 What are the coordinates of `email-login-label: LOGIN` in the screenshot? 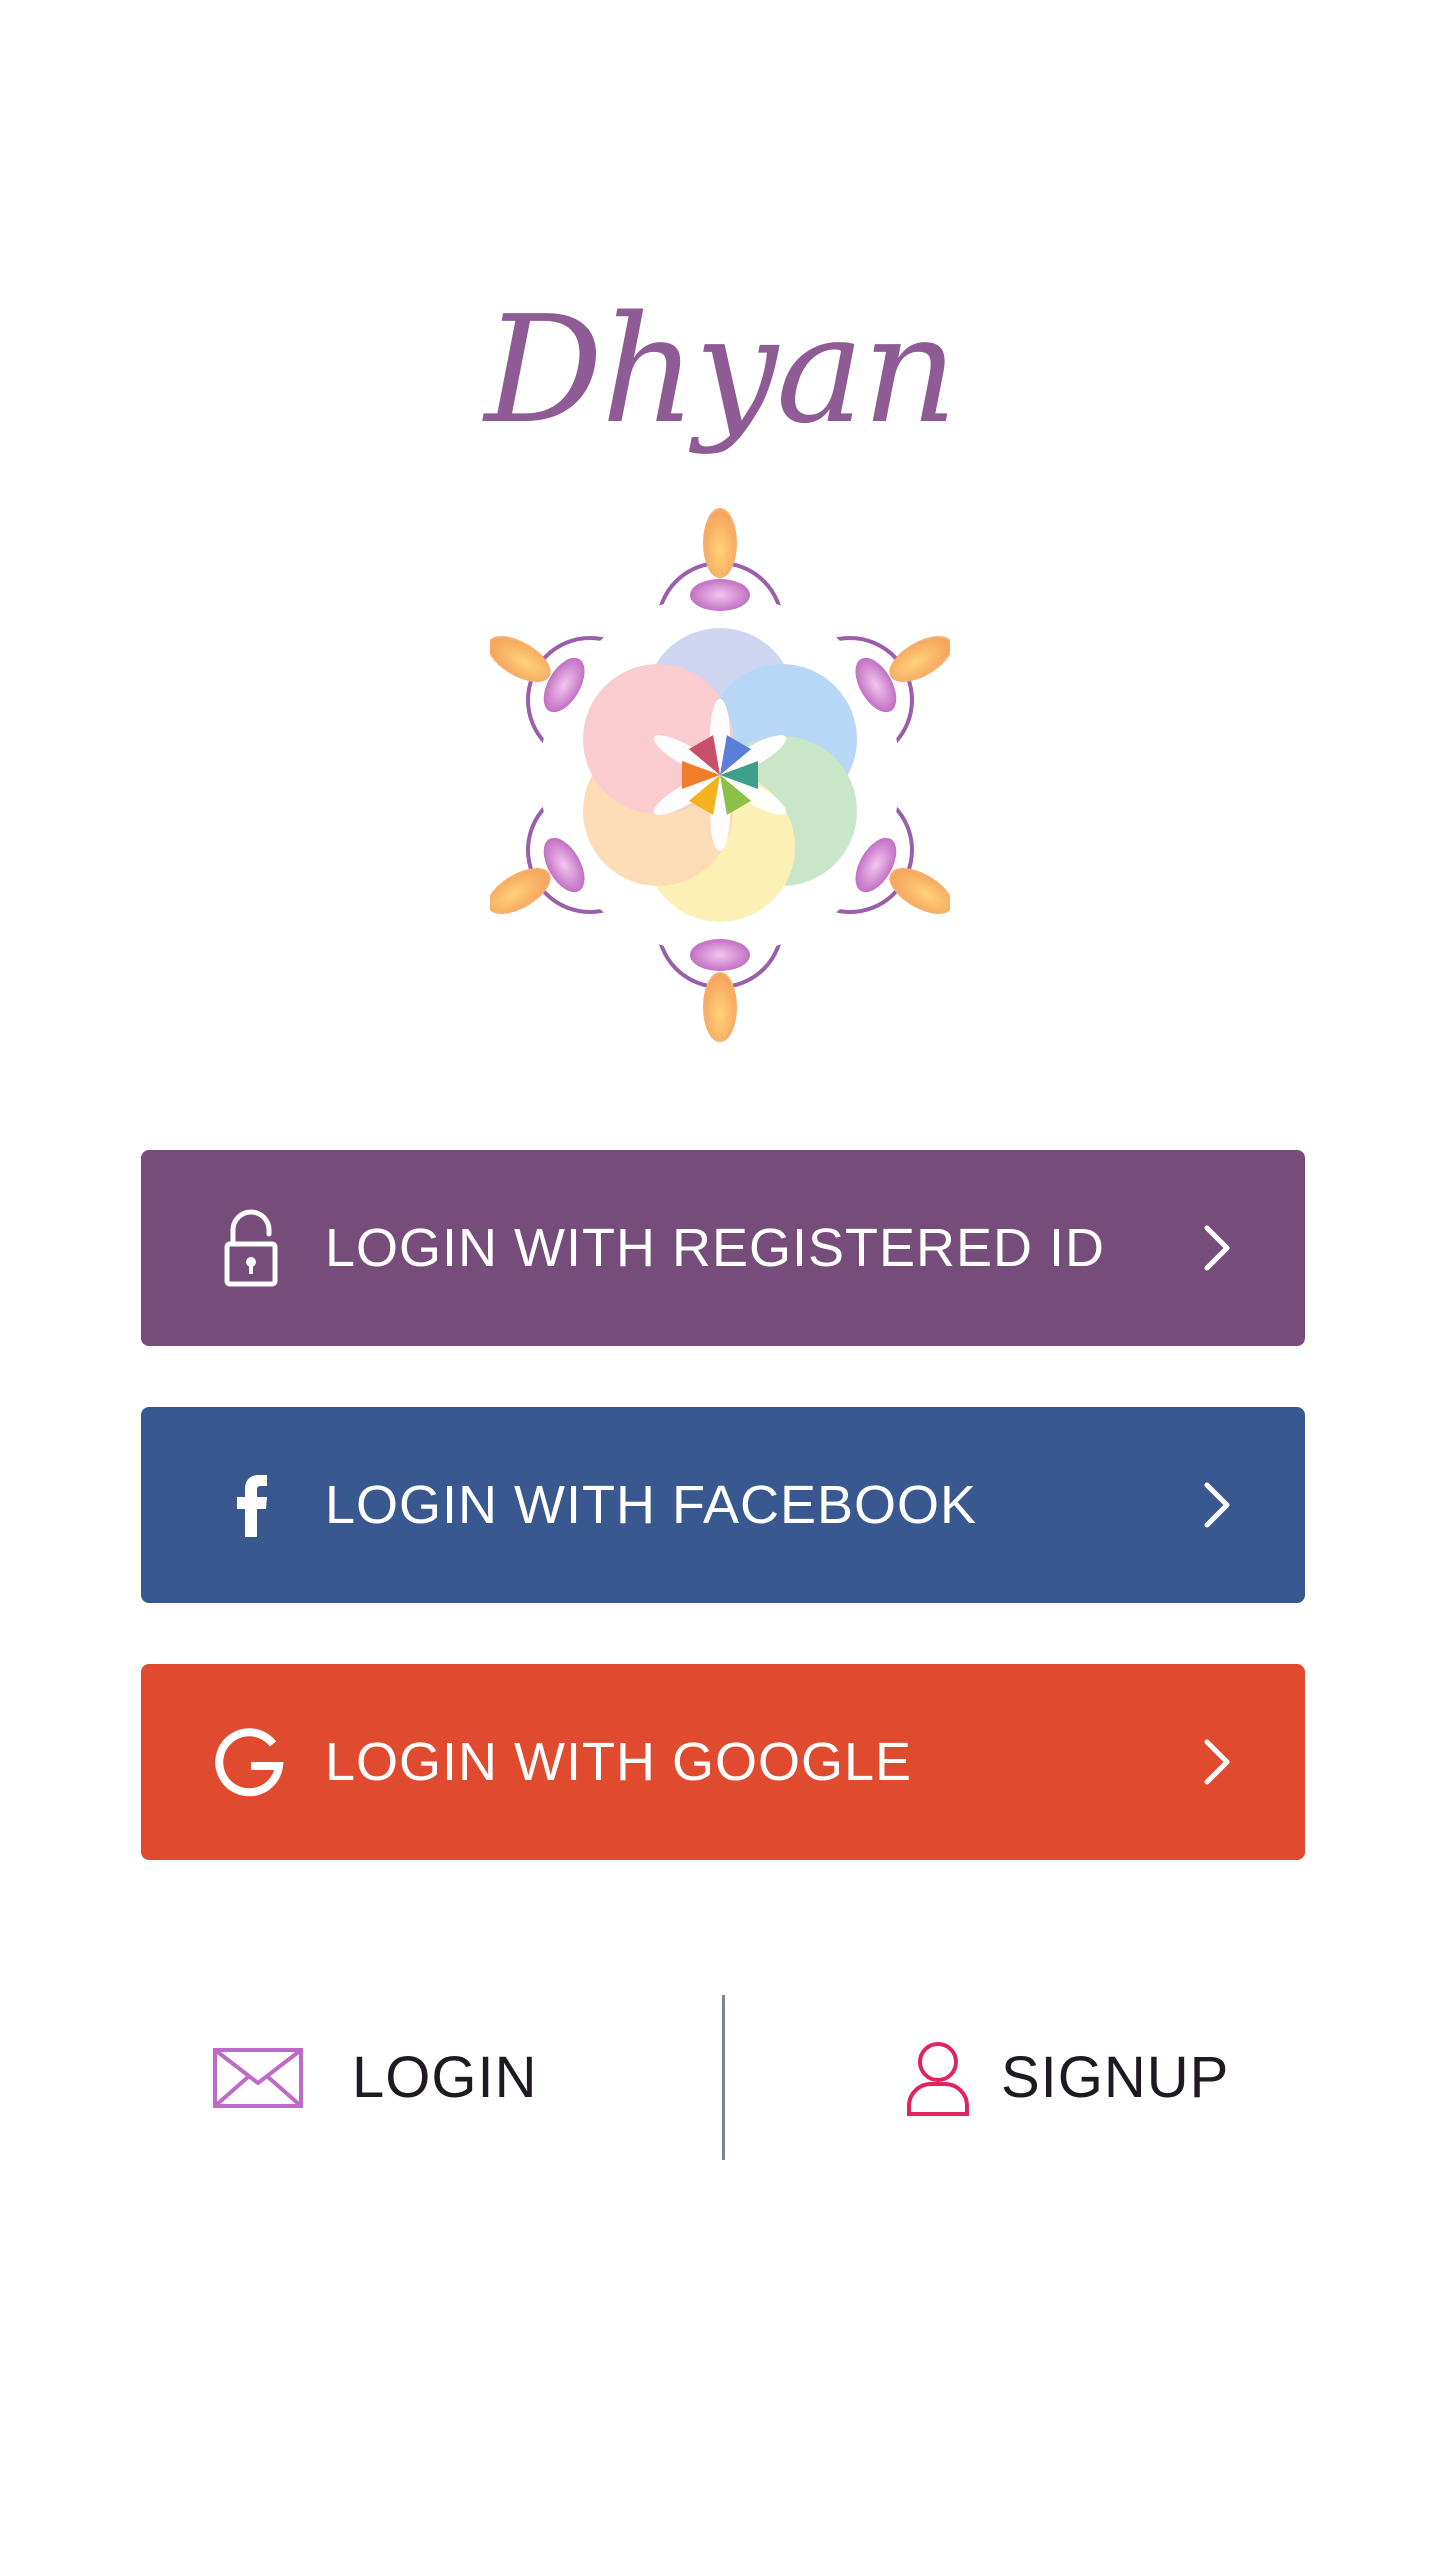 It's located at (445, 2077).